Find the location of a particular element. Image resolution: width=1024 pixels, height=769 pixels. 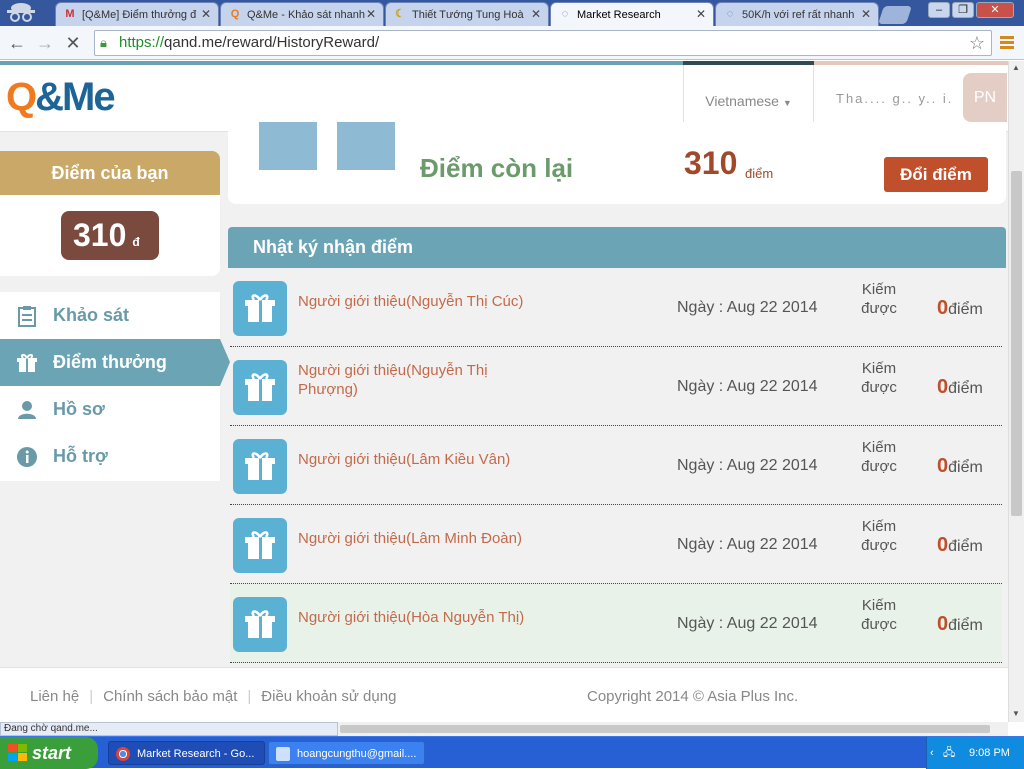

sidebar-item-profile: Hồ sơ is located at coordinates (110, 409).